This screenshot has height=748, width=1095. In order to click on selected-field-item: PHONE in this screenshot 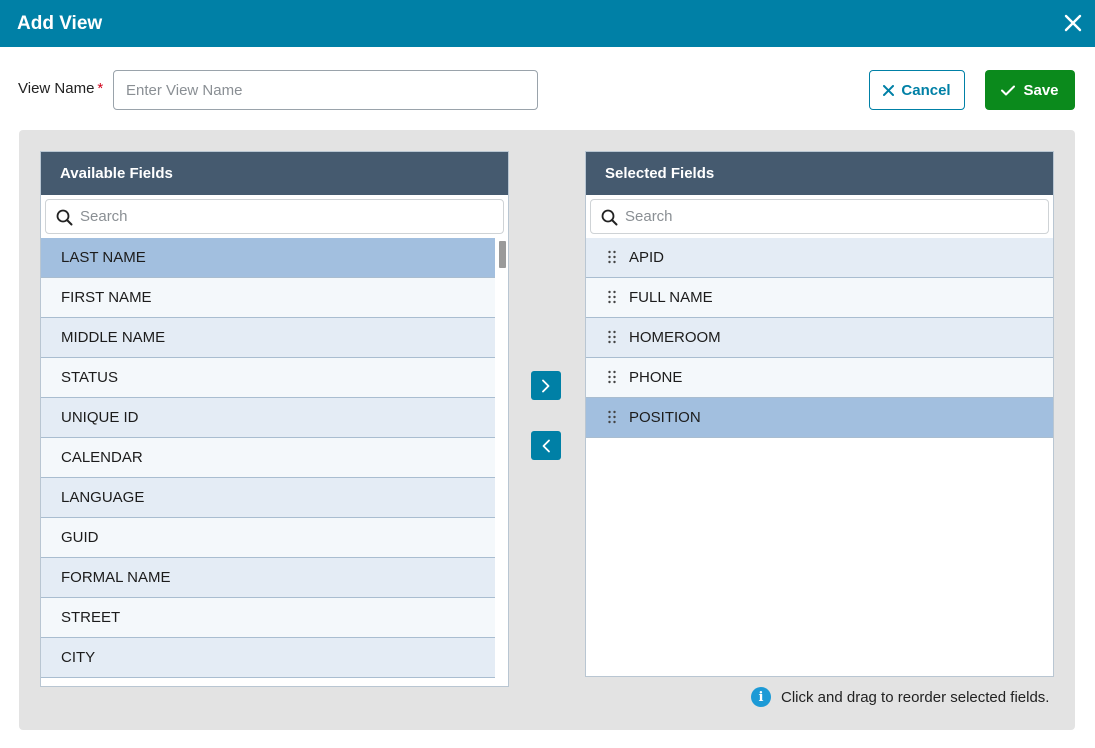, I will do `click(819, 378)`.